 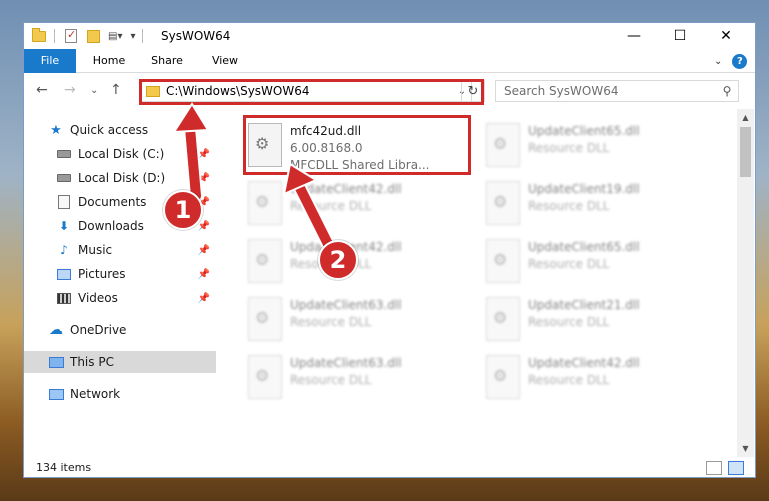 I want to click on properties-icon, so click(x=71, y=35).